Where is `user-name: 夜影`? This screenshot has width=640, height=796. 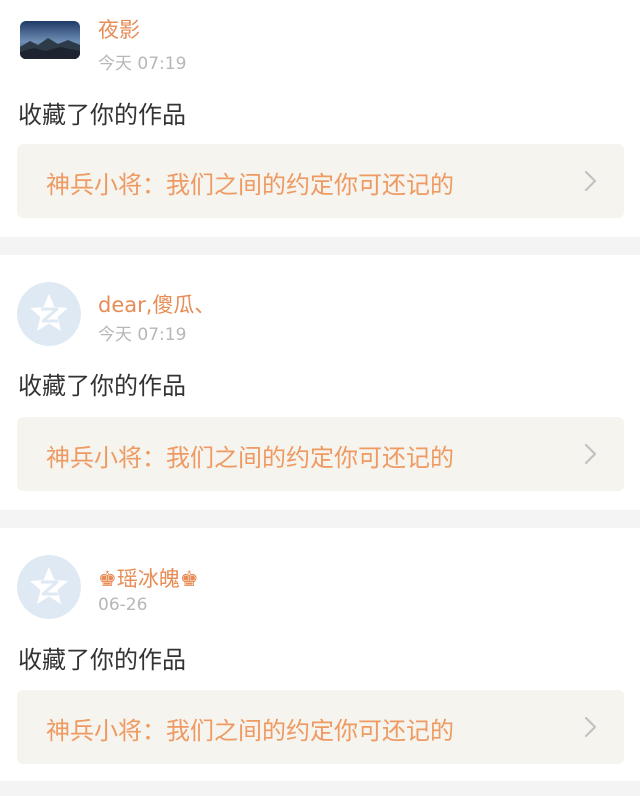 user-name: 夜影 is located at coordinates (119, 29).